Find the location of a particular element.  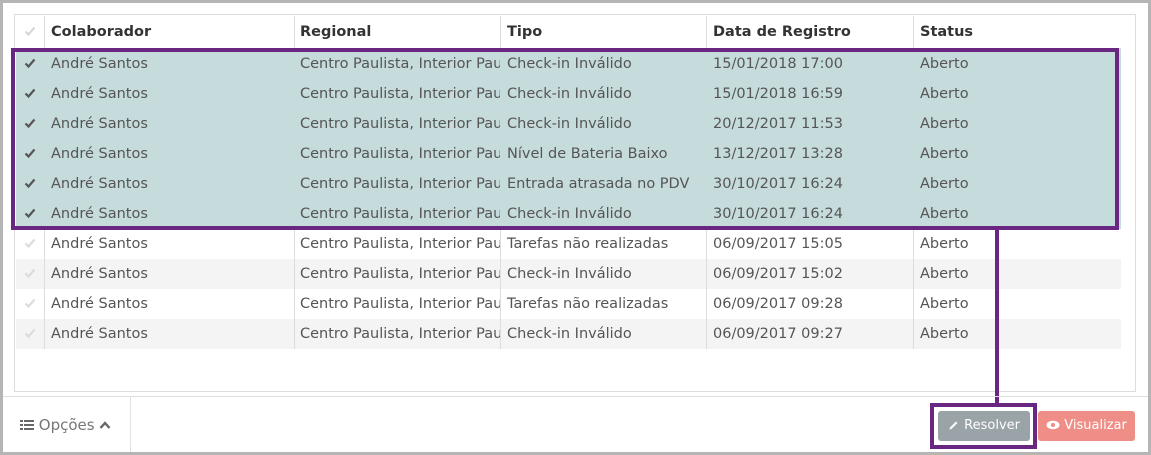

column-header-regional: Regional is located at coordinates (398, 32).